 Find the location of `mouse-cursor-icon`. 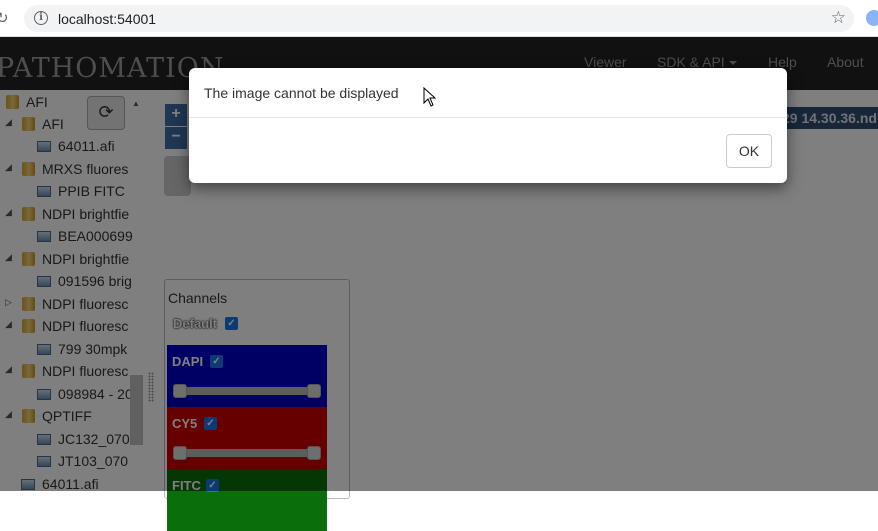

mouse-cursor-icon is located at coordinates (430, 97).